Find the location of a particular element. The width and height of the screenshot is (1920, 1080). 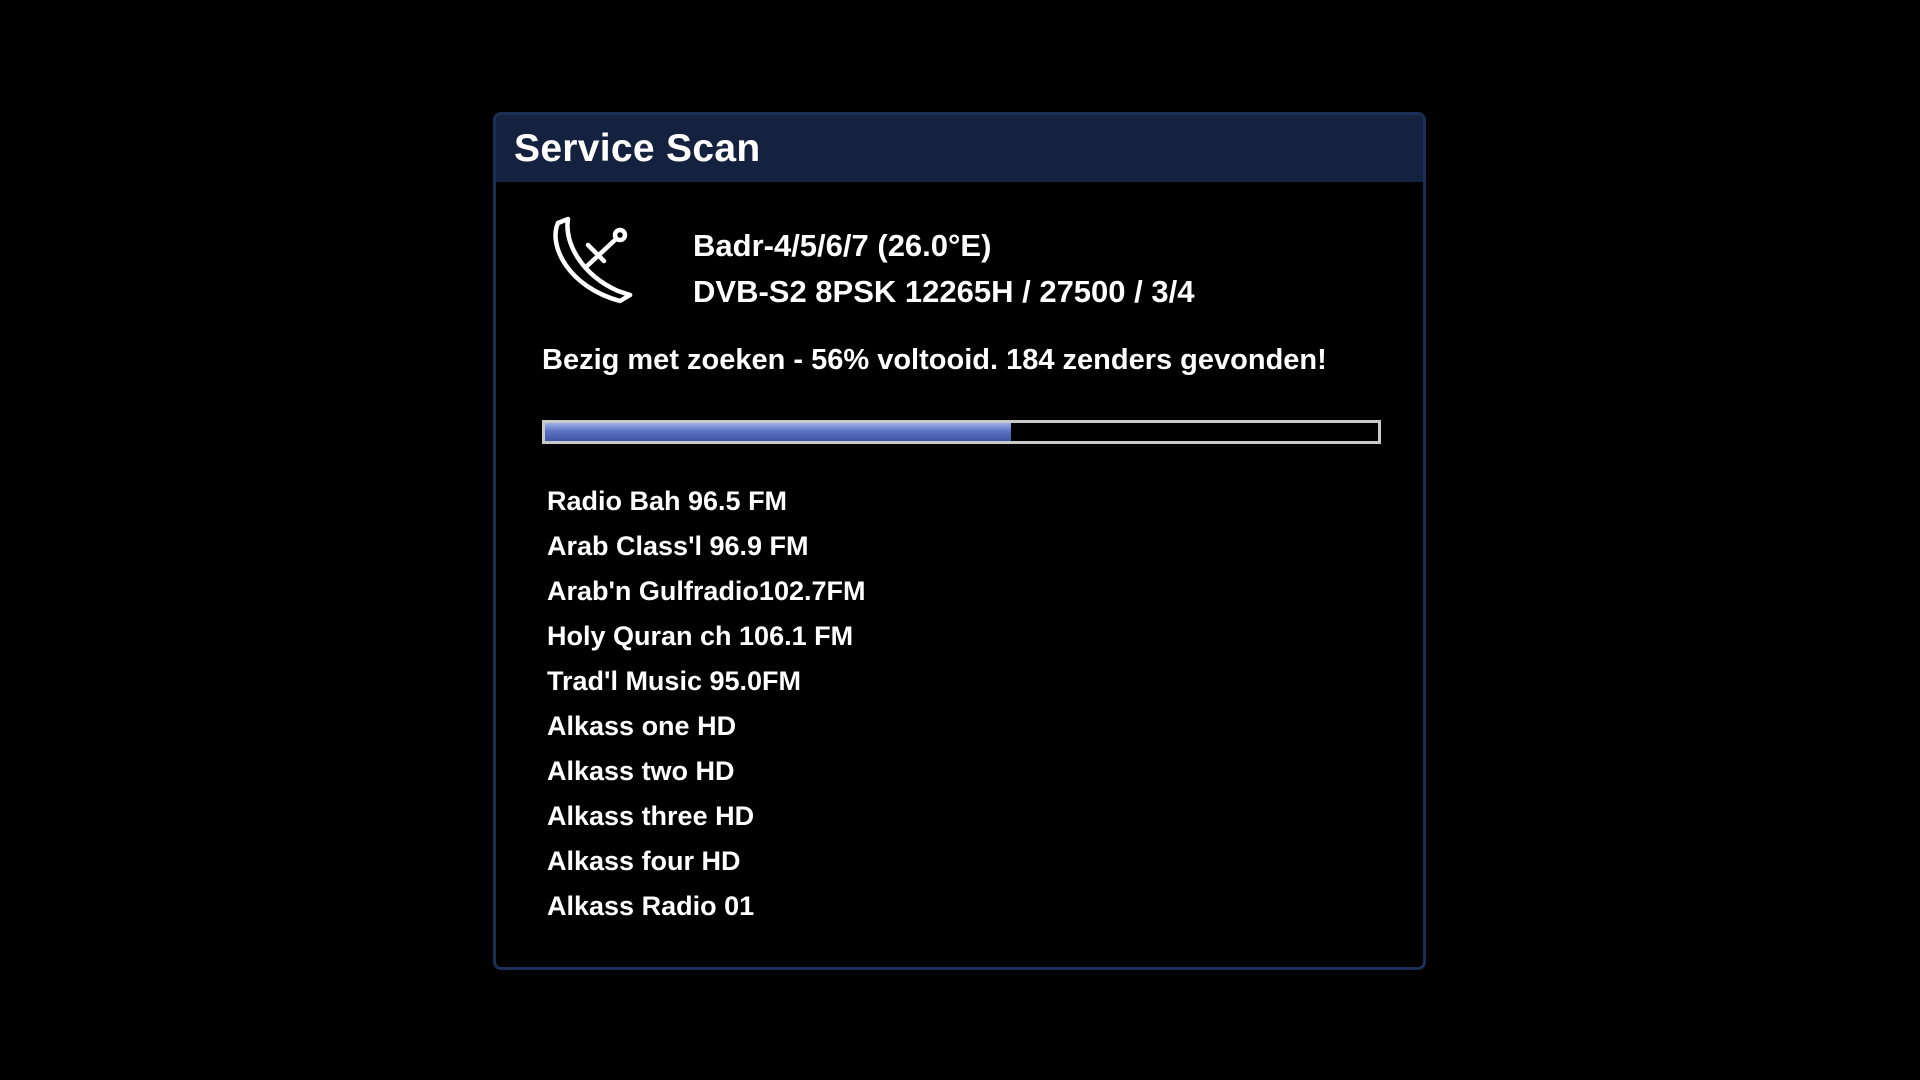

satellite-name: Badr-4/5/6/7 (26.0°E) is located at coordinates (842, 245).